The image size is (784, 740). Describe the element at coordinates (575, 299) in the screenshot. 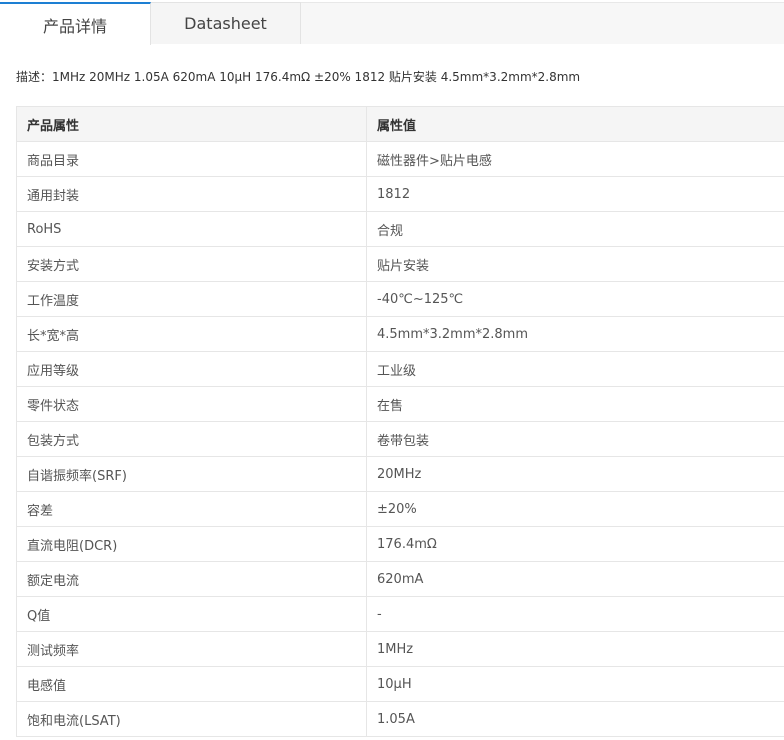

I see `attribute-value: -40℃~125℃` at that location.